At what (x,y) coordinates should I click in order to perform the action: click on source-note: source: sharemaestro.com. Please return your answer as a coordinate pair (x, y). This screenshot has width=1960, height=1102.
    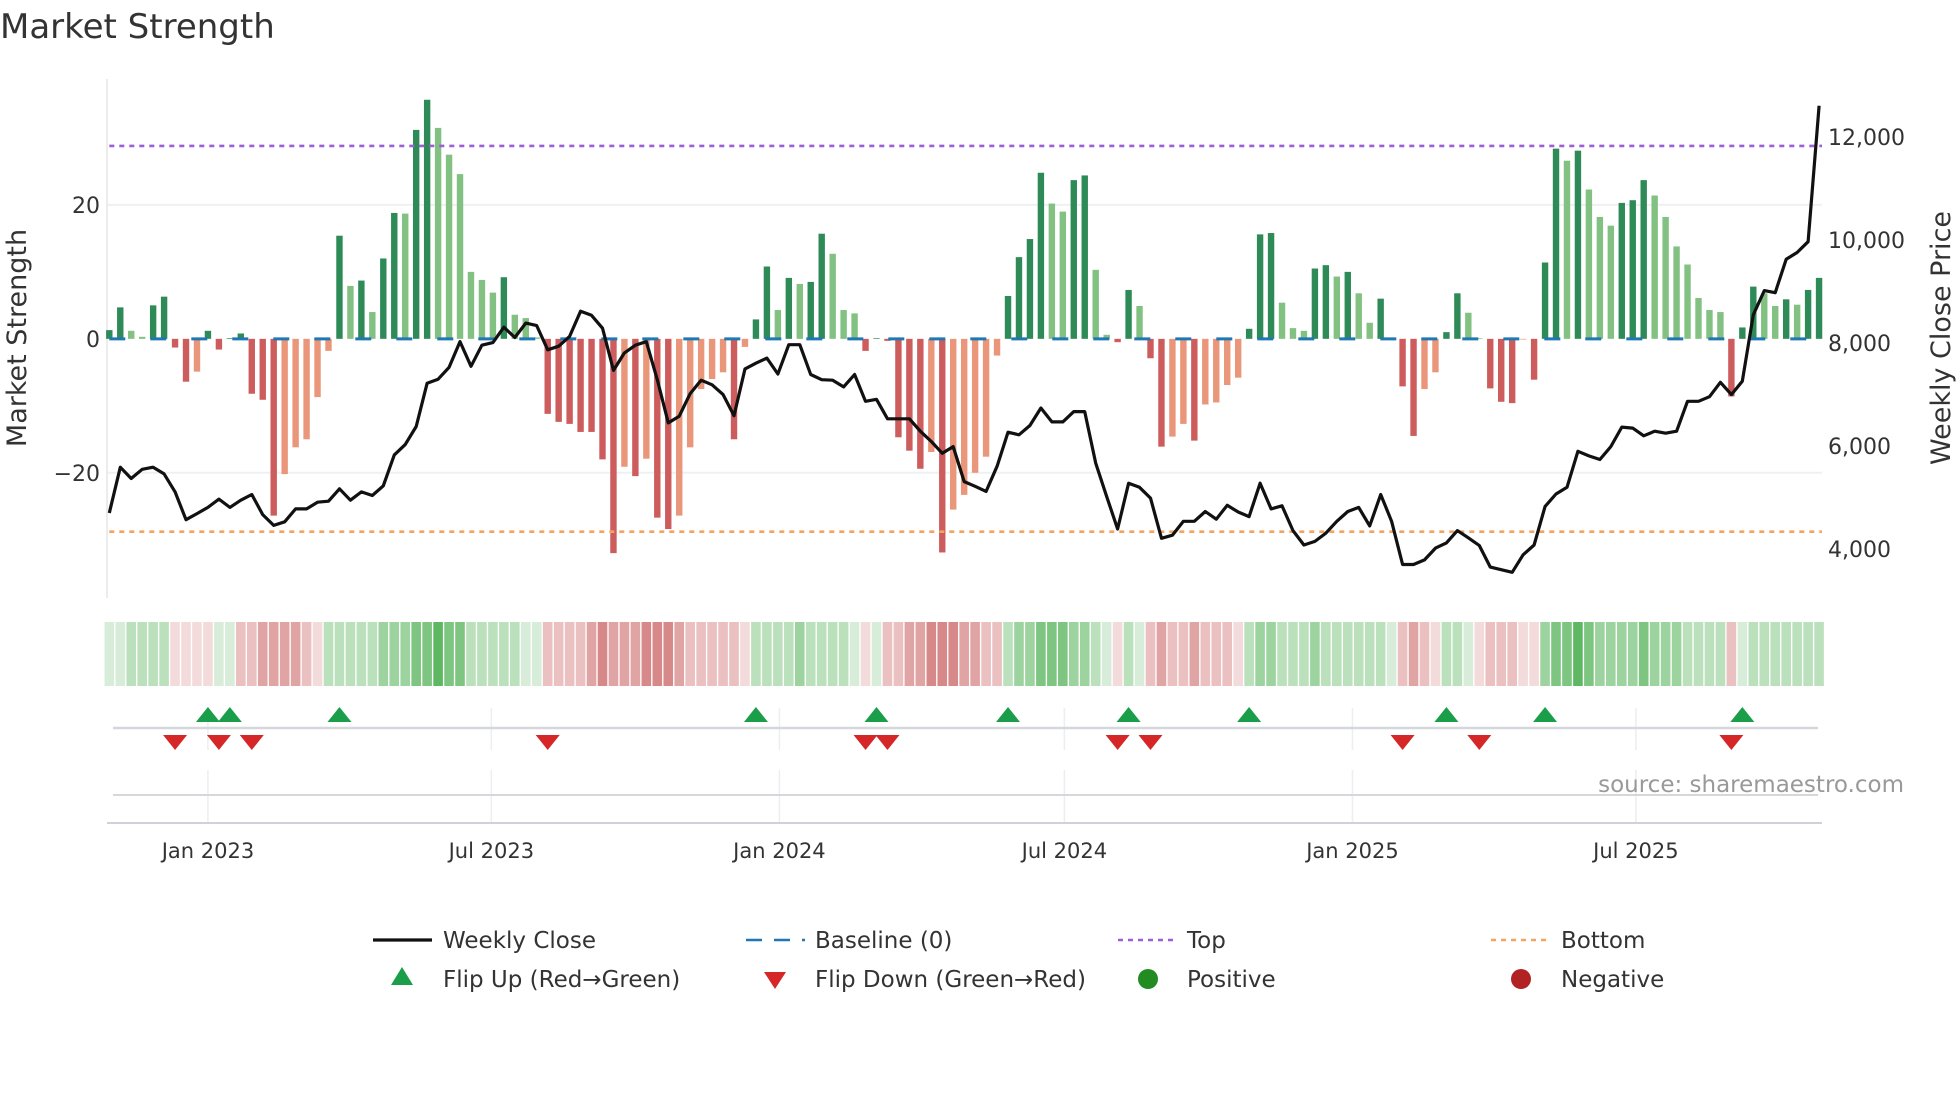
    Looking at the image, I should click on (1751, 785).